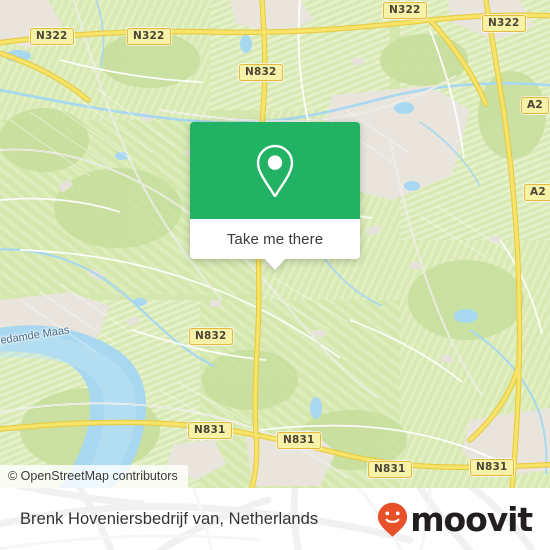  Describe the element at coordinates (169, 518) in the screenshot. I see `place-title: Brenk Hoveniersbedrijf van, Netherlands` at that location.